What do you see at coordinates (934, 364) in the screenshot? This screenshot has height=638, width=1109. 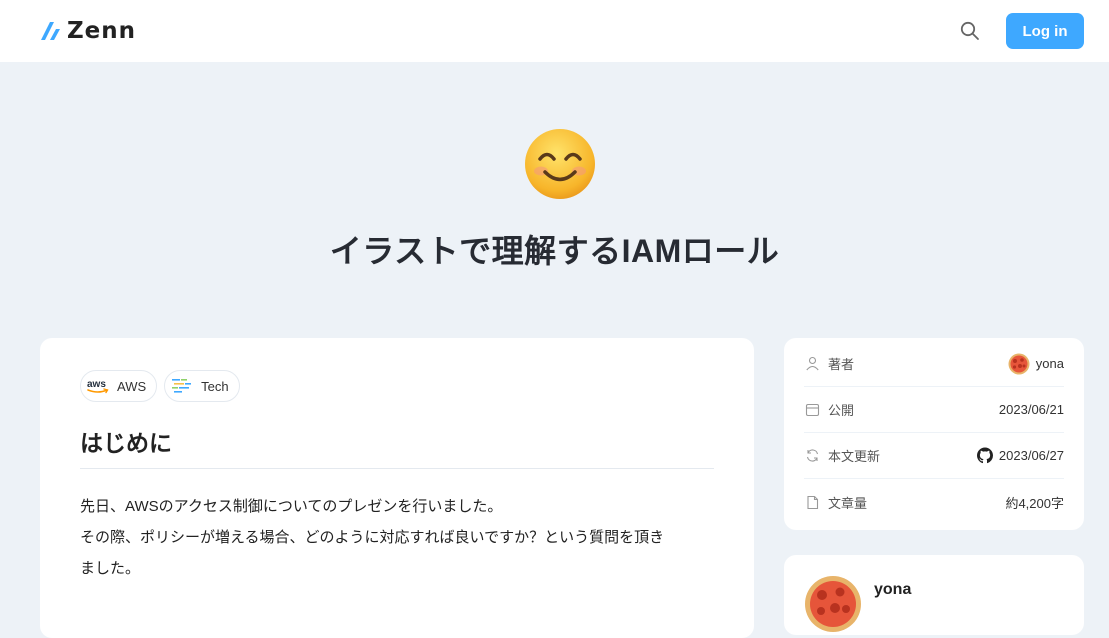 I see `info-row-author: 著者 yona` at bounding box center [934, 364].